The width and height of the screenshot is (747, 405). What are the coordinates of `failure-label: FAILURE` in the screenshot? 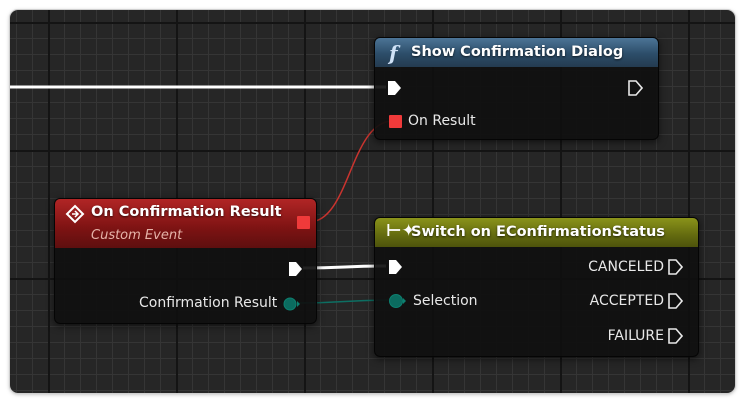 It's located at (635, 336).